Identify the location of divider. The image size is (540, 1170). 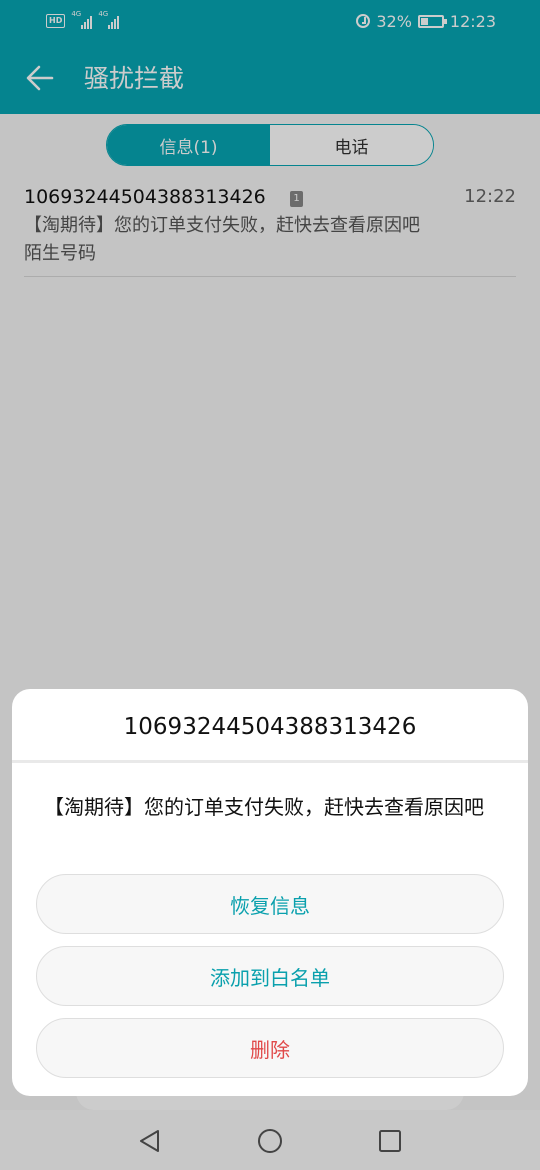
(270, 761).